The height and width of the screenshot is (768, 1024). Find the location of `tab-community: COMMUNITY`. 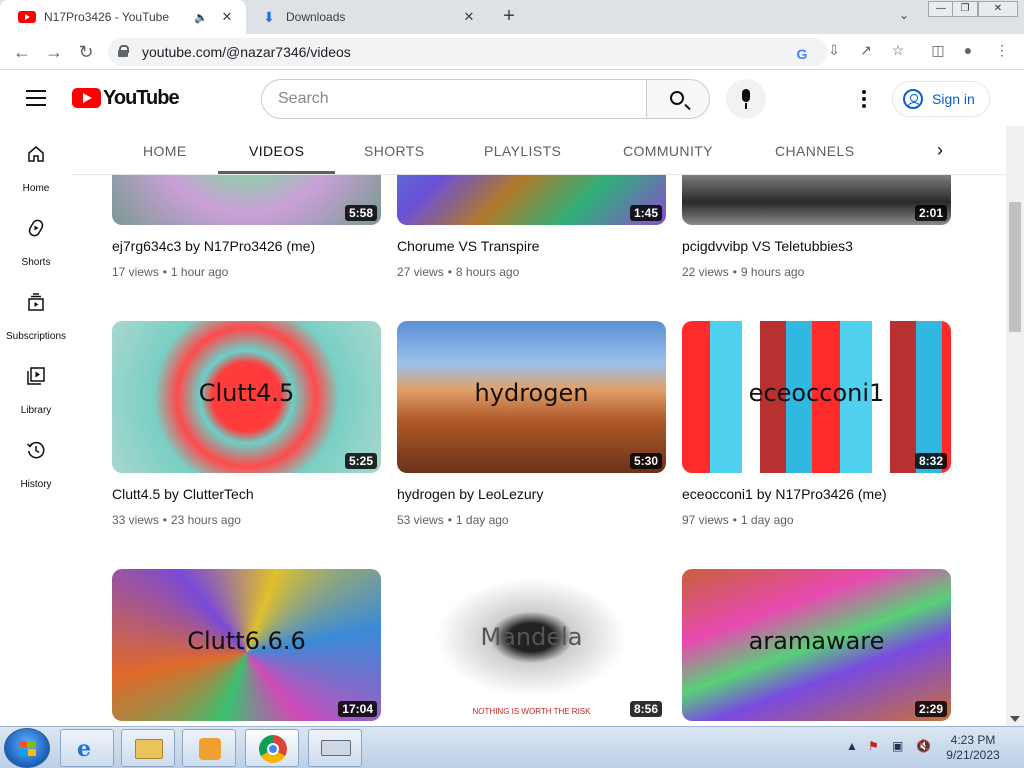

tab-community: COMMUNITY is located at coordinates (668, 158).